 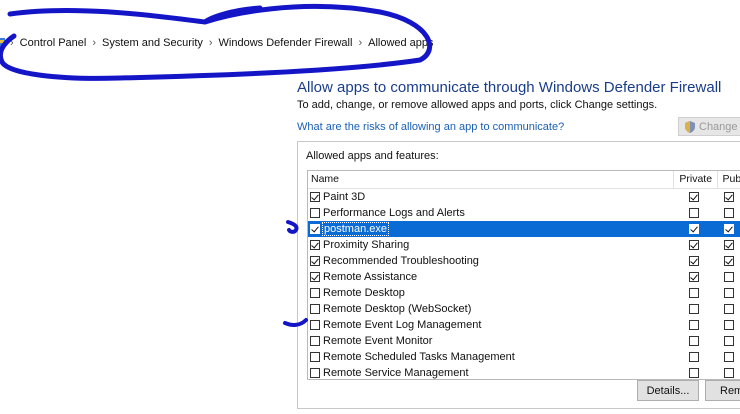 I want to click on app-name-cell: Remote Scheduled Tasks Management, so click(x=490, y=357).